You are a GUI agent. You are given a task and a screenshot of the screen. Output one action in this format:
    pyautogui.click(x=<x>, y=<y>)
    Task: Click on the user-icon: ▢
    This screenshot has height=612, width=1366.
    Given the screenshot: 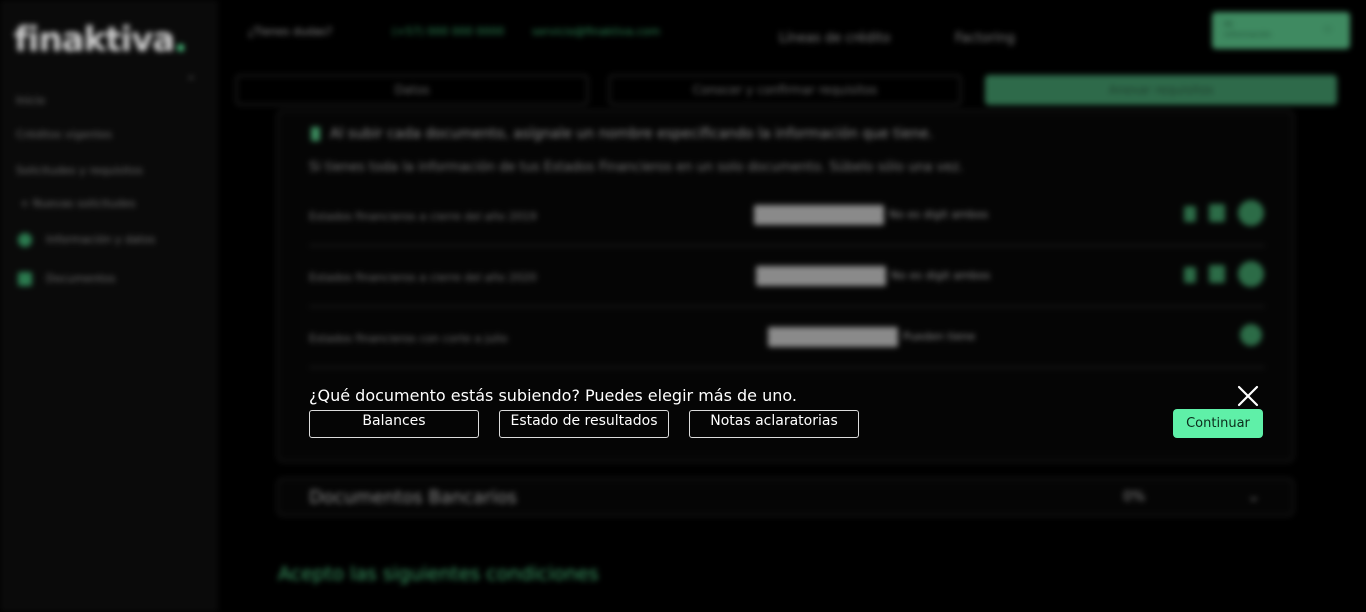 What is the action you would take?
    pyautogui.click(x=1328, y=28)
    